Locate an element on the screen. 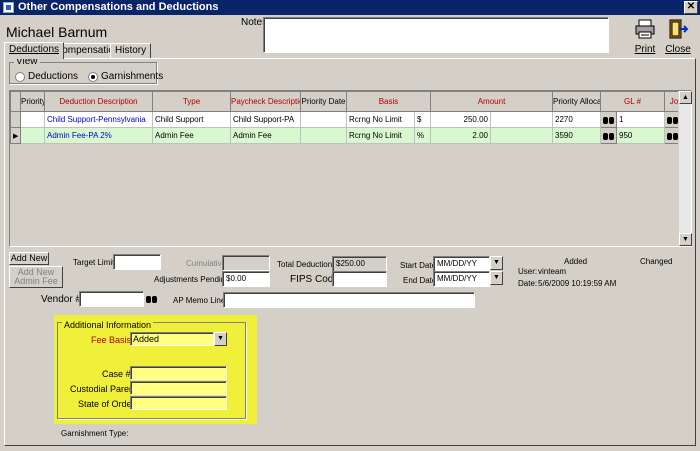 This screenshot has width=700, height=451. col-header-priority-date: Priority Date is located at coordinates (323, 101).